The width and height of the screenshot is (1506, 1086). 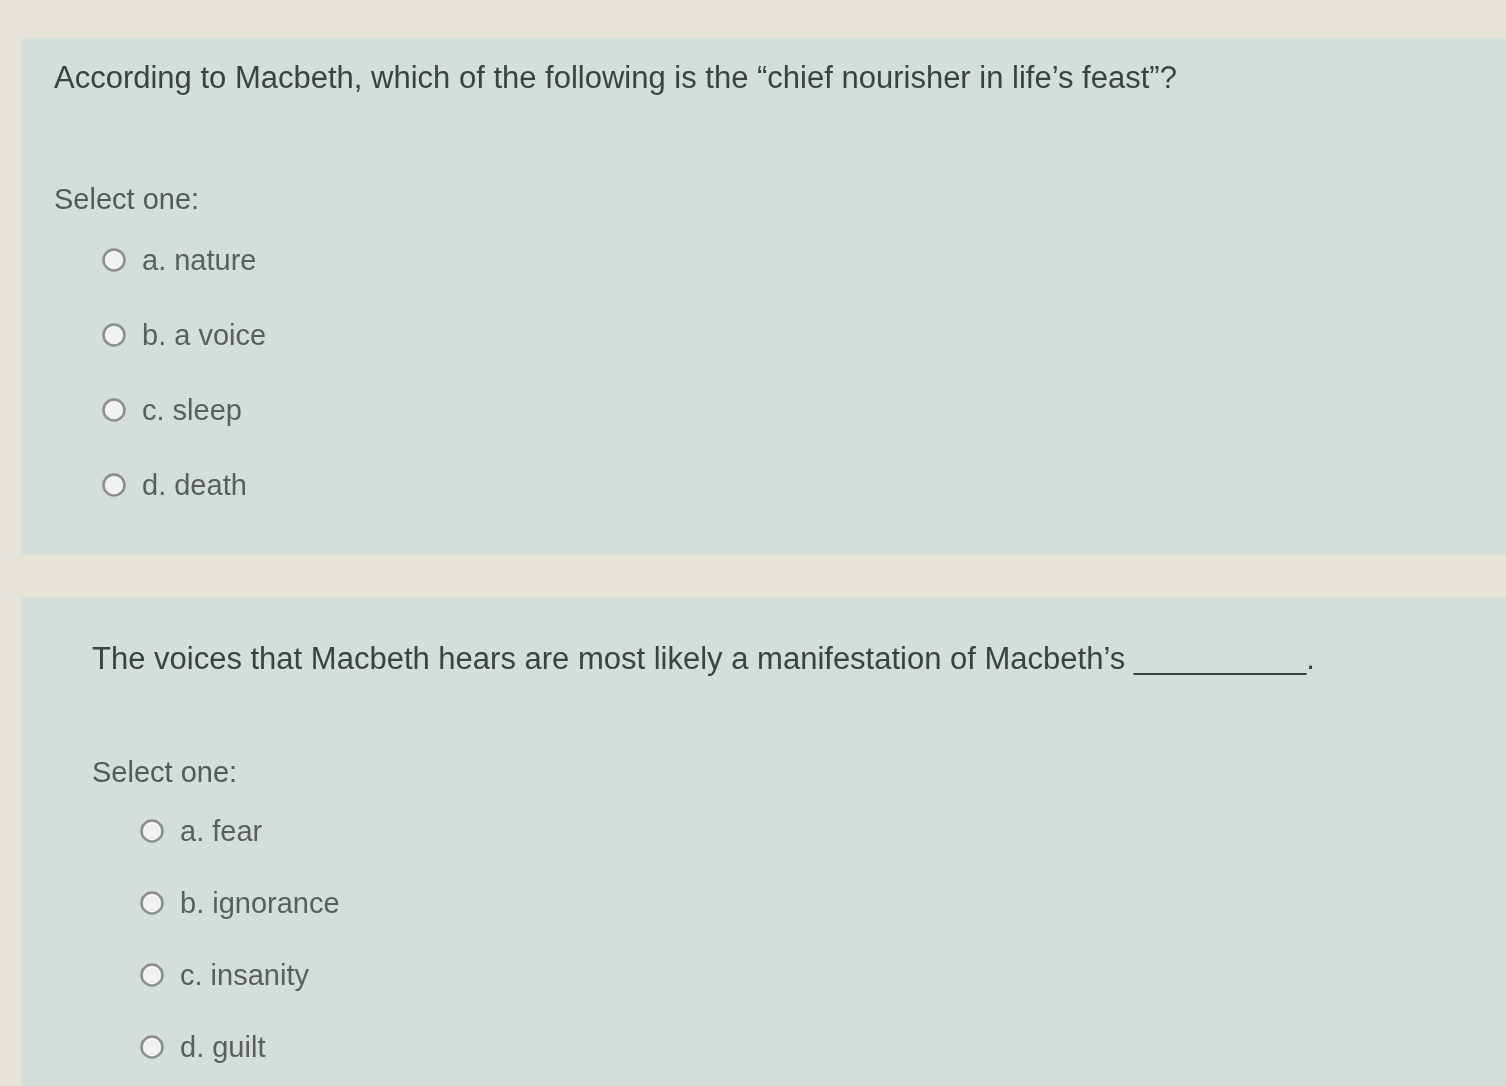 I want to click on question-text: The voices that Macbeth hears are most likely a manifestation of Macbeth’s __________., so click(x=703, y=659).